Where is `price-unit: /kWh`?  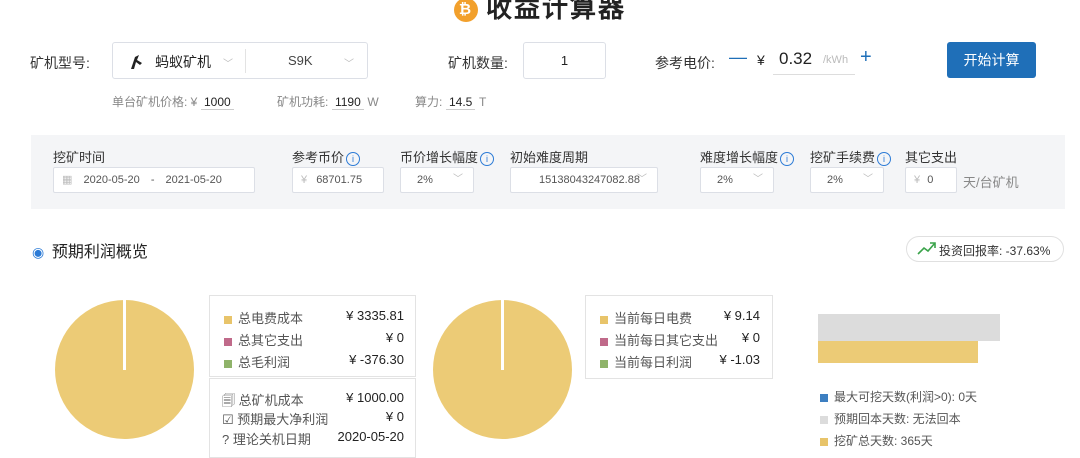 price-unit: /kWh is located at coordinates (836, 60).